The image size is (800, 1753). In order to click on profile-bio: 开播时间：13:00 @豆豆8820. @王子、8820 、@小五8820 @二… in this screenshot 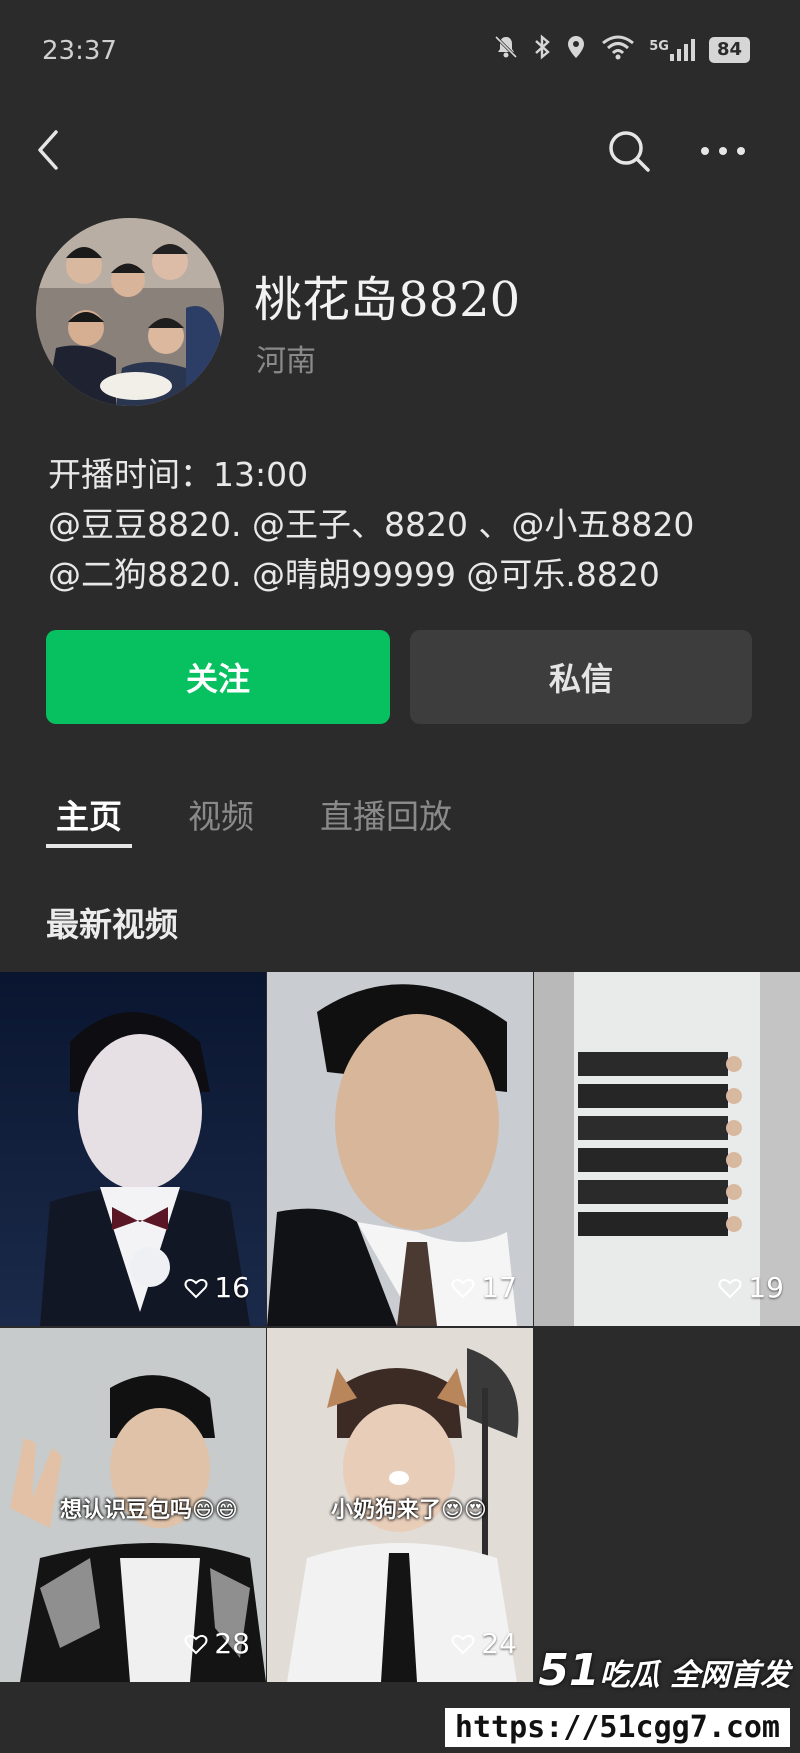, I will do `click(408, 525)`.